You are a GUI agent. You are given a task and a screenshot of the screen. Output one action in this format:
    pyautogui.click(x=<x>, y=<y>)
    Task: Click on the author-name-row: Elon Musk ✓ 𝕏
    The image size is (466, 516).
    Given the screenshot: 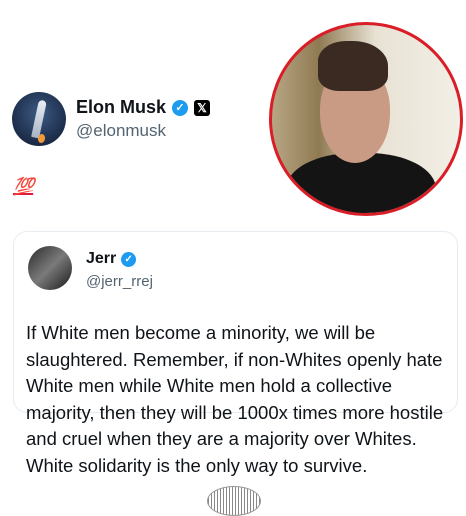 What is the action you would take?
    pyautogui.click(x=143, y=107)
    